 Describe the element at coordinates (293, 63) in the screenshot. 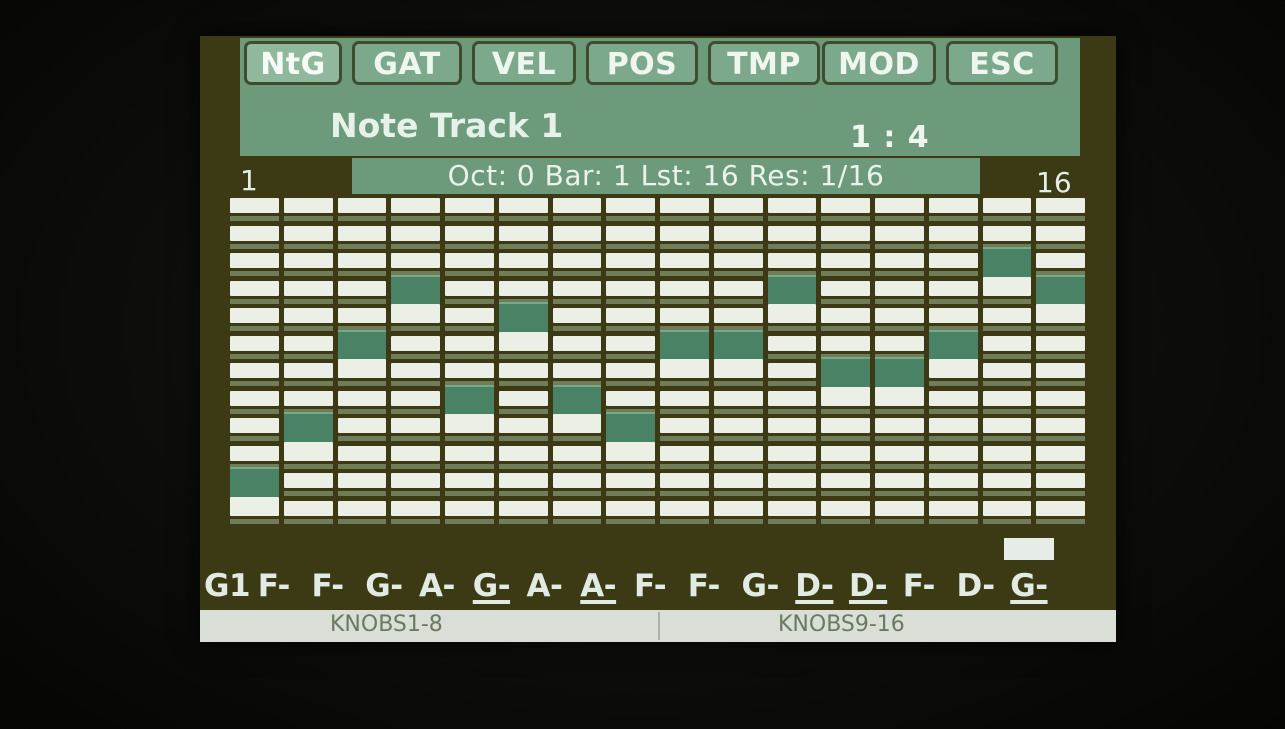

I see `tab-ntg: NtG` at that location.